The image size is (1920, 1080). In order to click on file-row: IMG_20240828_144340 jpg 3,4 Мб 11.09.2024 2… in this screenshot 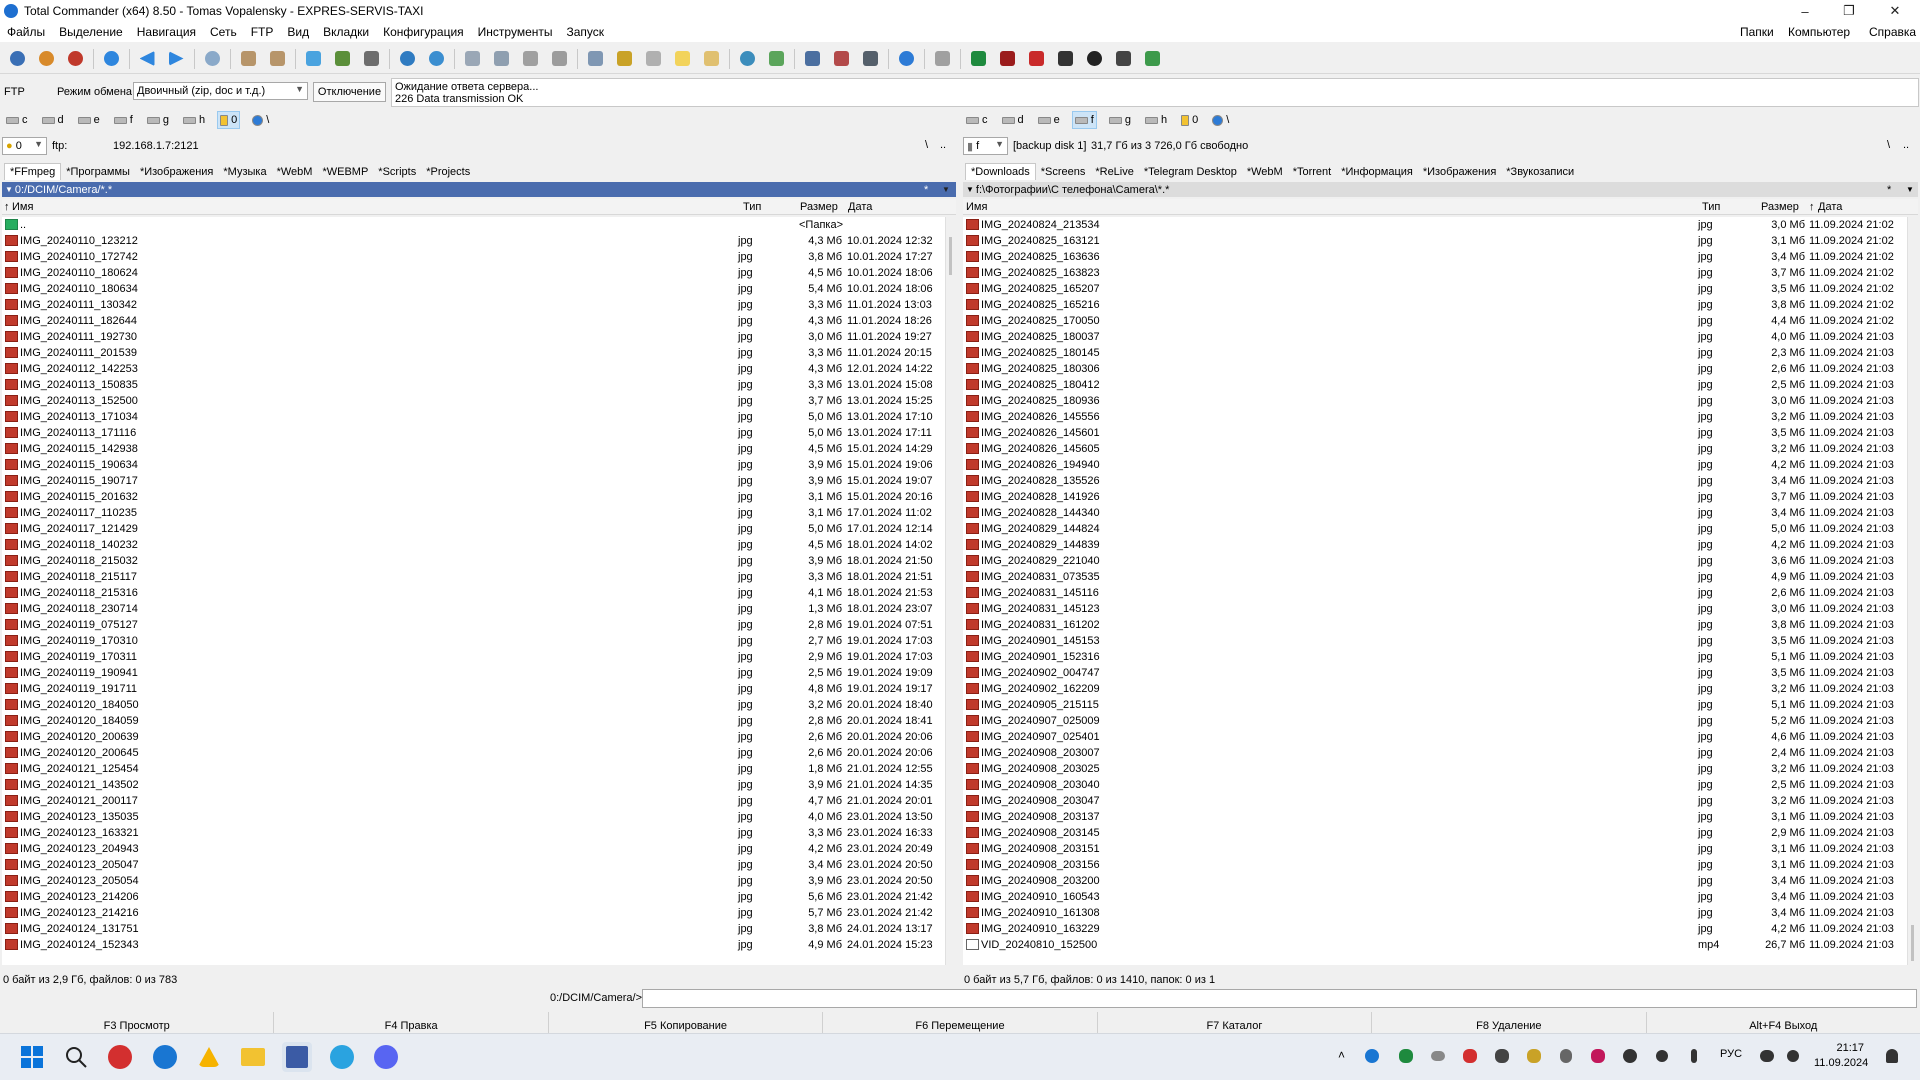, I will do `click(1435, 513)`.